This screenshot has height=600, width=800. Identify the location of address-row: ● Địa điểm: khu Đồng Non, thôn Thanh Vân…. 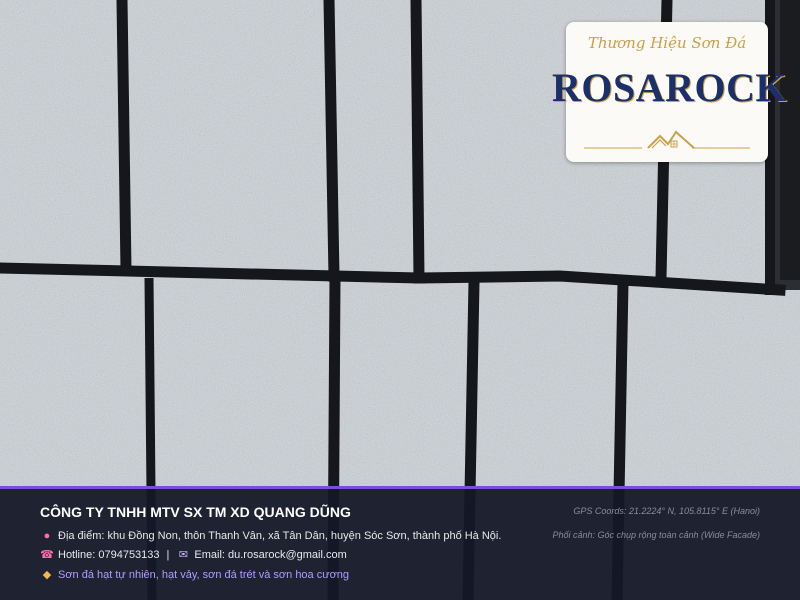
(271, 536).